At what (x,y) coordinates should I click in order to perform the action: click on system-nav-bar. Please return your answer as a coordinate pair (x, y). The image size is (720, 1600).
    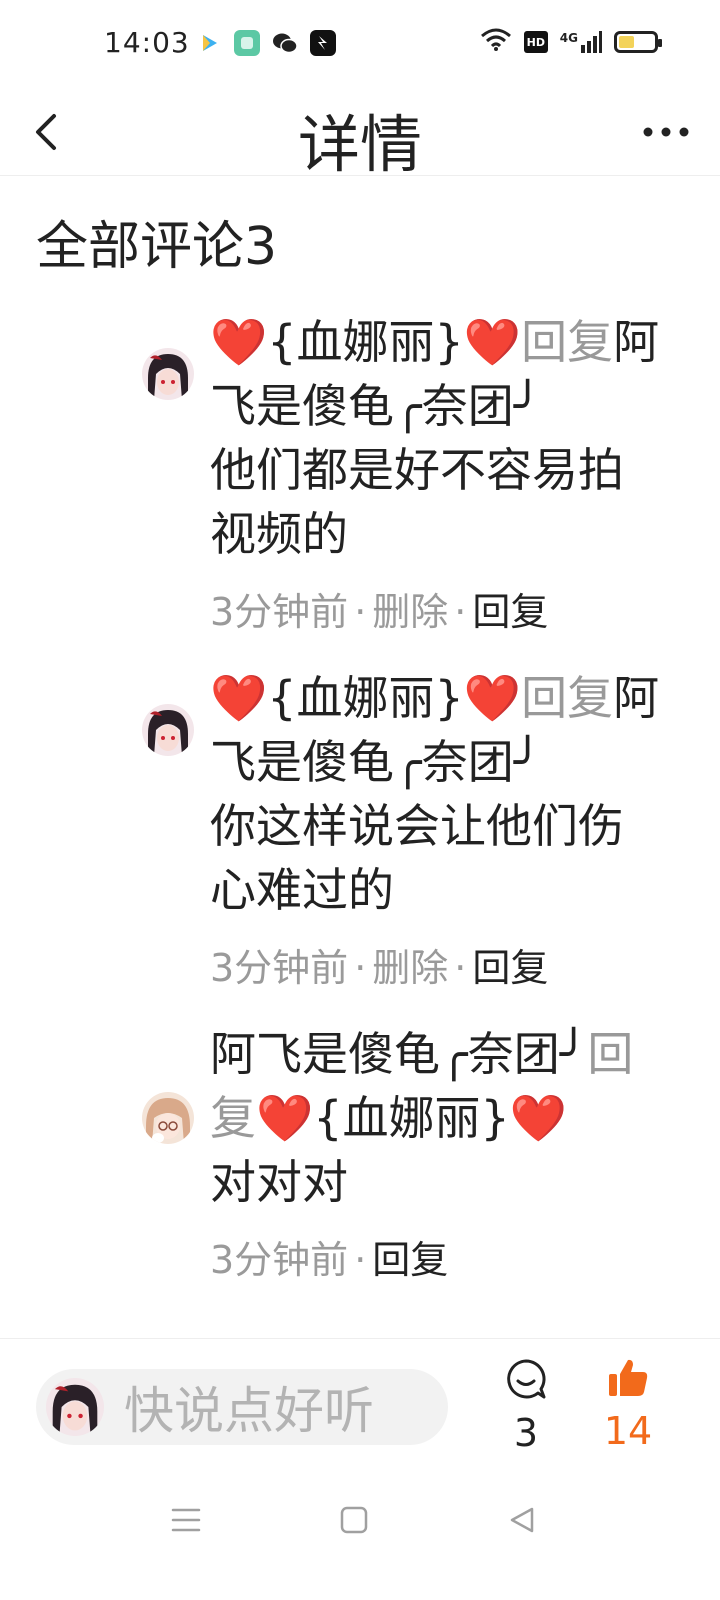
    Looking at the image, I should click on (360, 1520).